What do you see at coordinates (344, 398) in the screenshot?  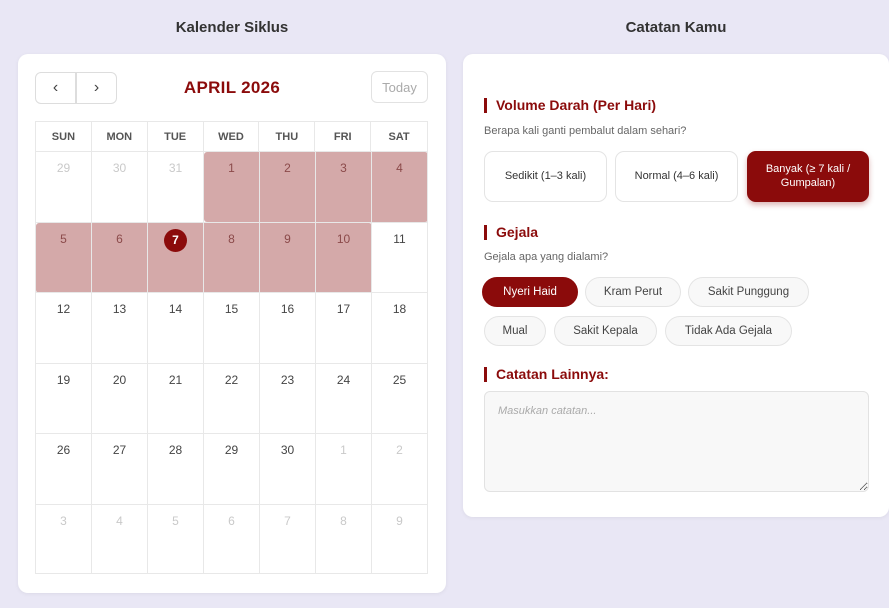 I see `calendar-day-cell: 24` at bounding box center [344, 398].